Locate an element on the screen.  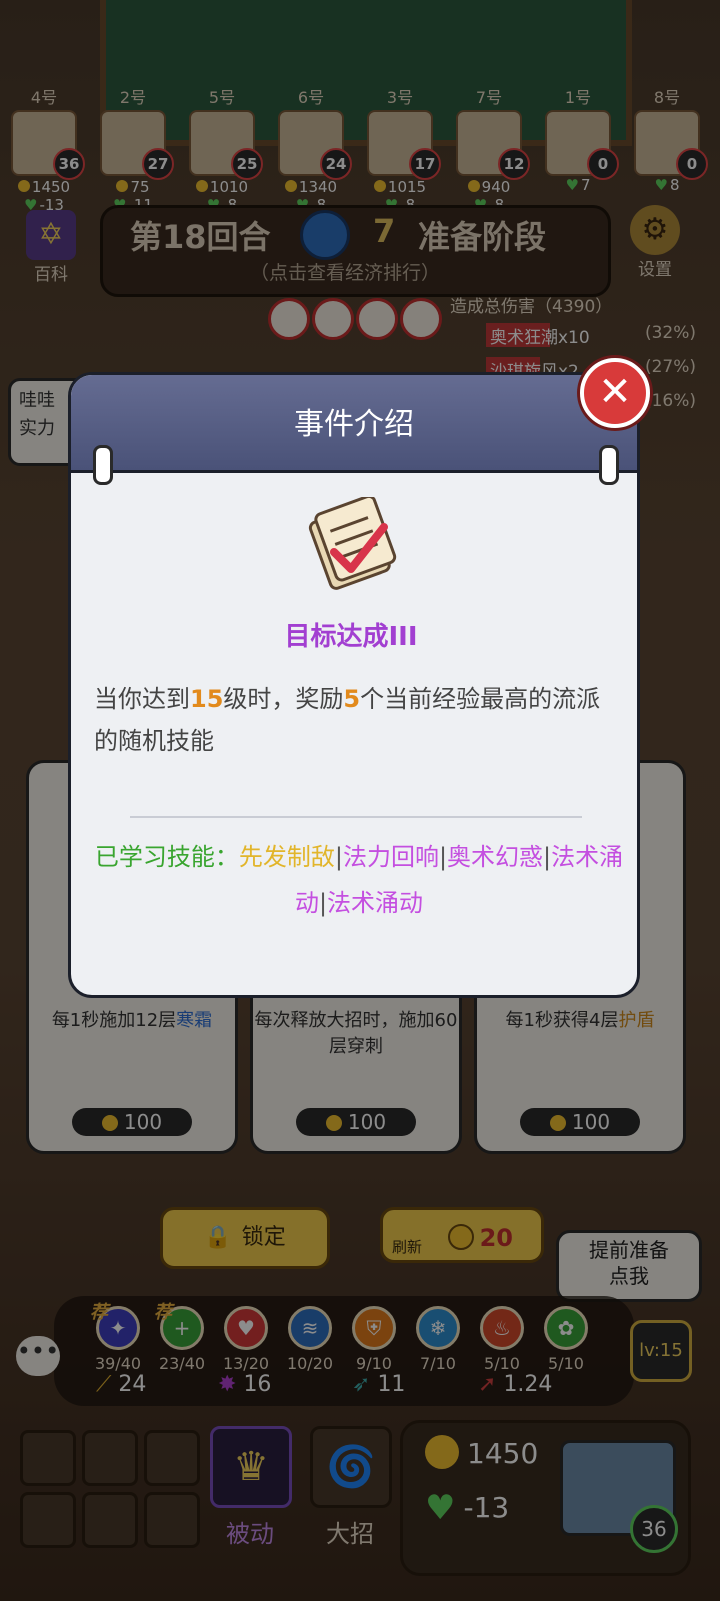
skill-item: 先发制敌 is located at coordinates (286, 857).